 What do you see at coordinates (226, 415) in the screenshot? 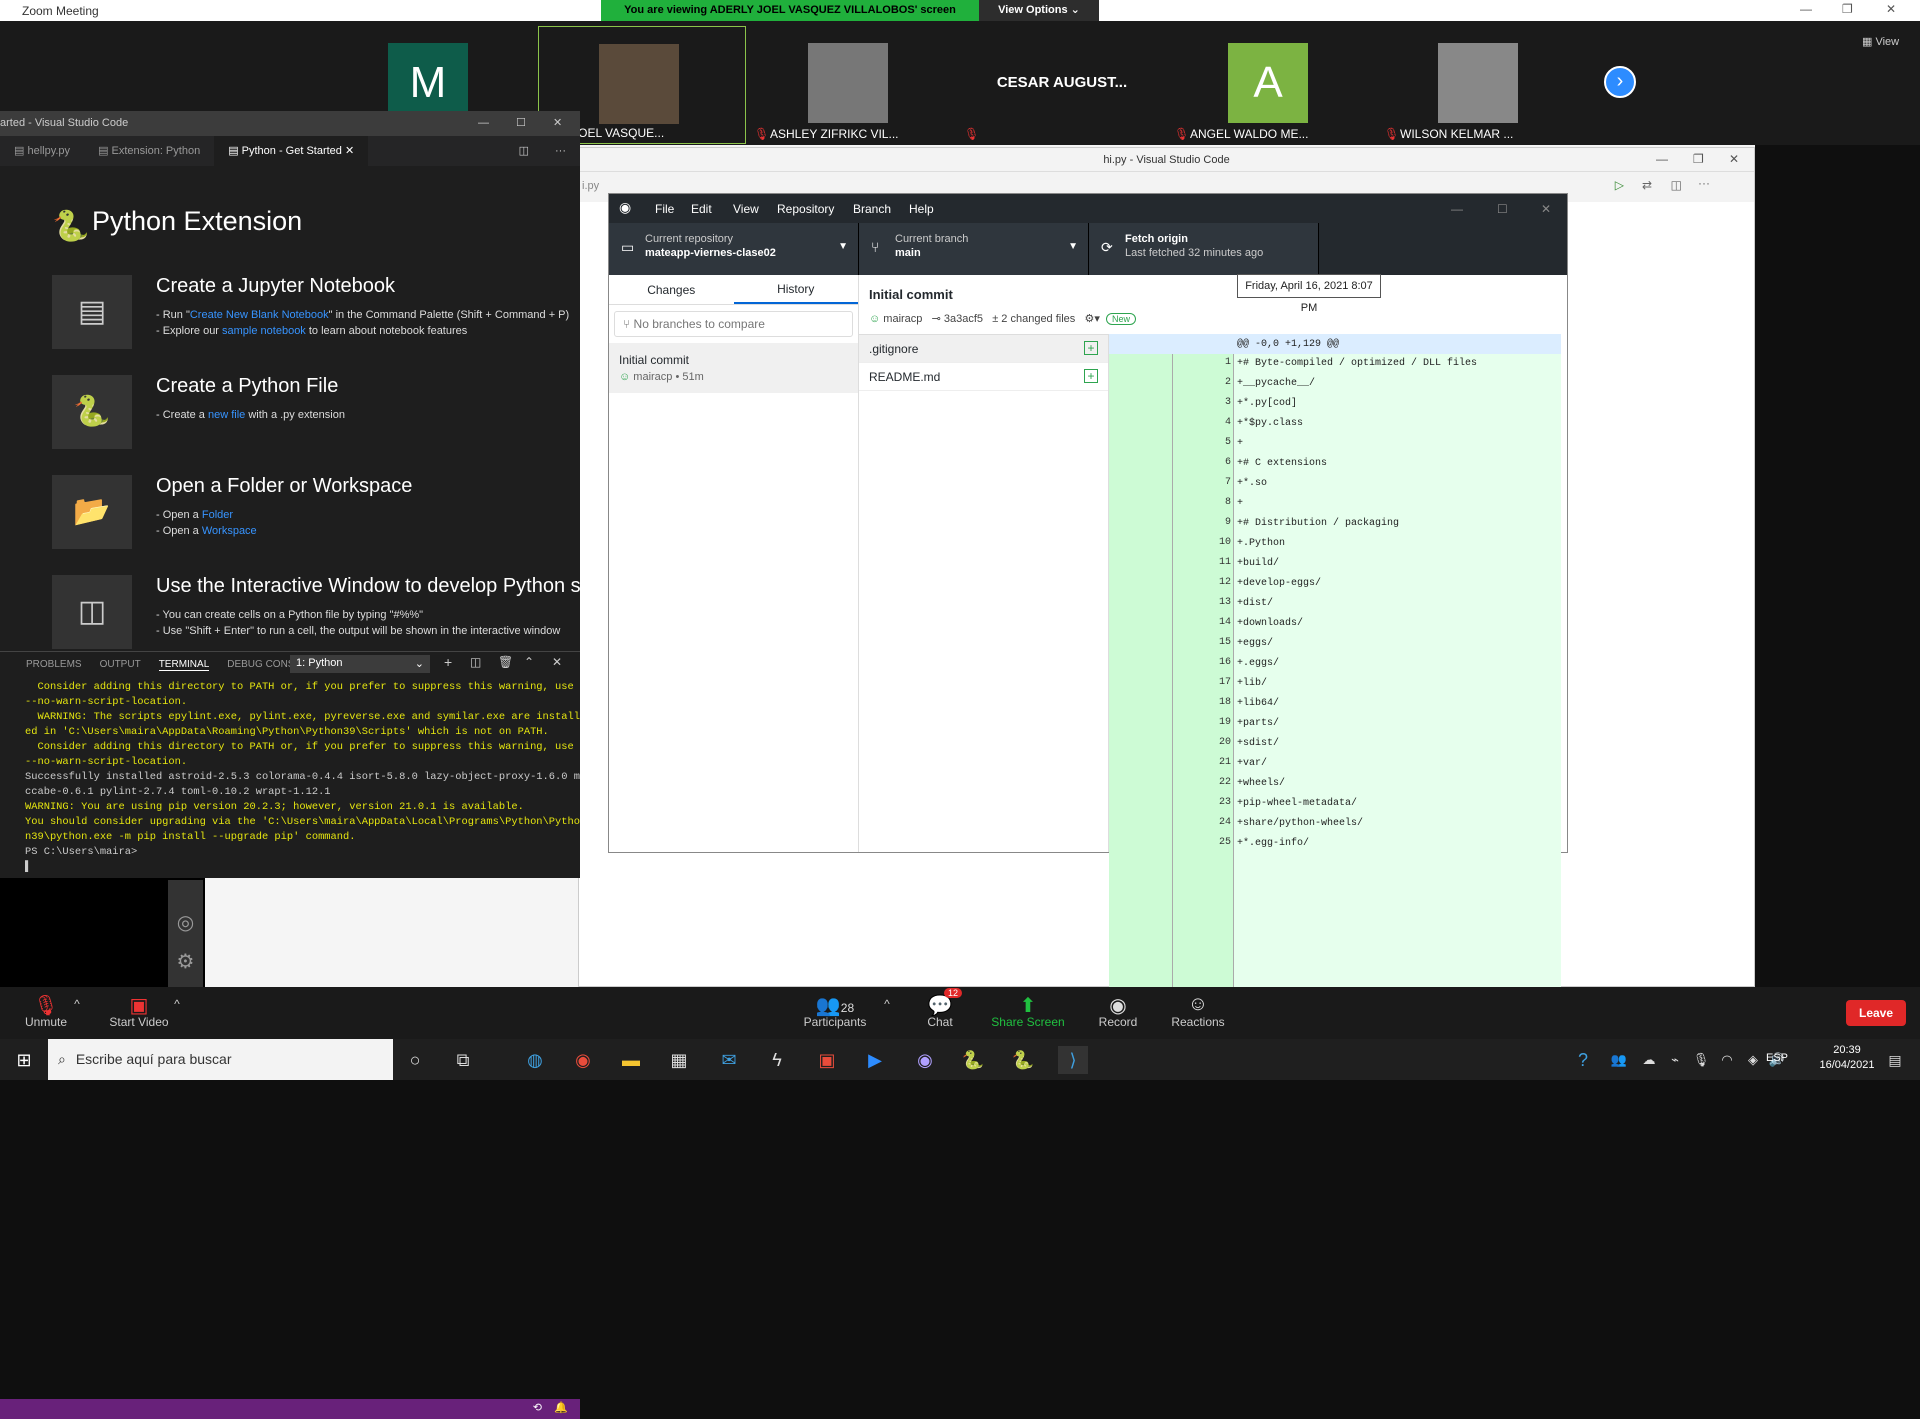
I see `item-link: new file` at bounding box center [226, 415].